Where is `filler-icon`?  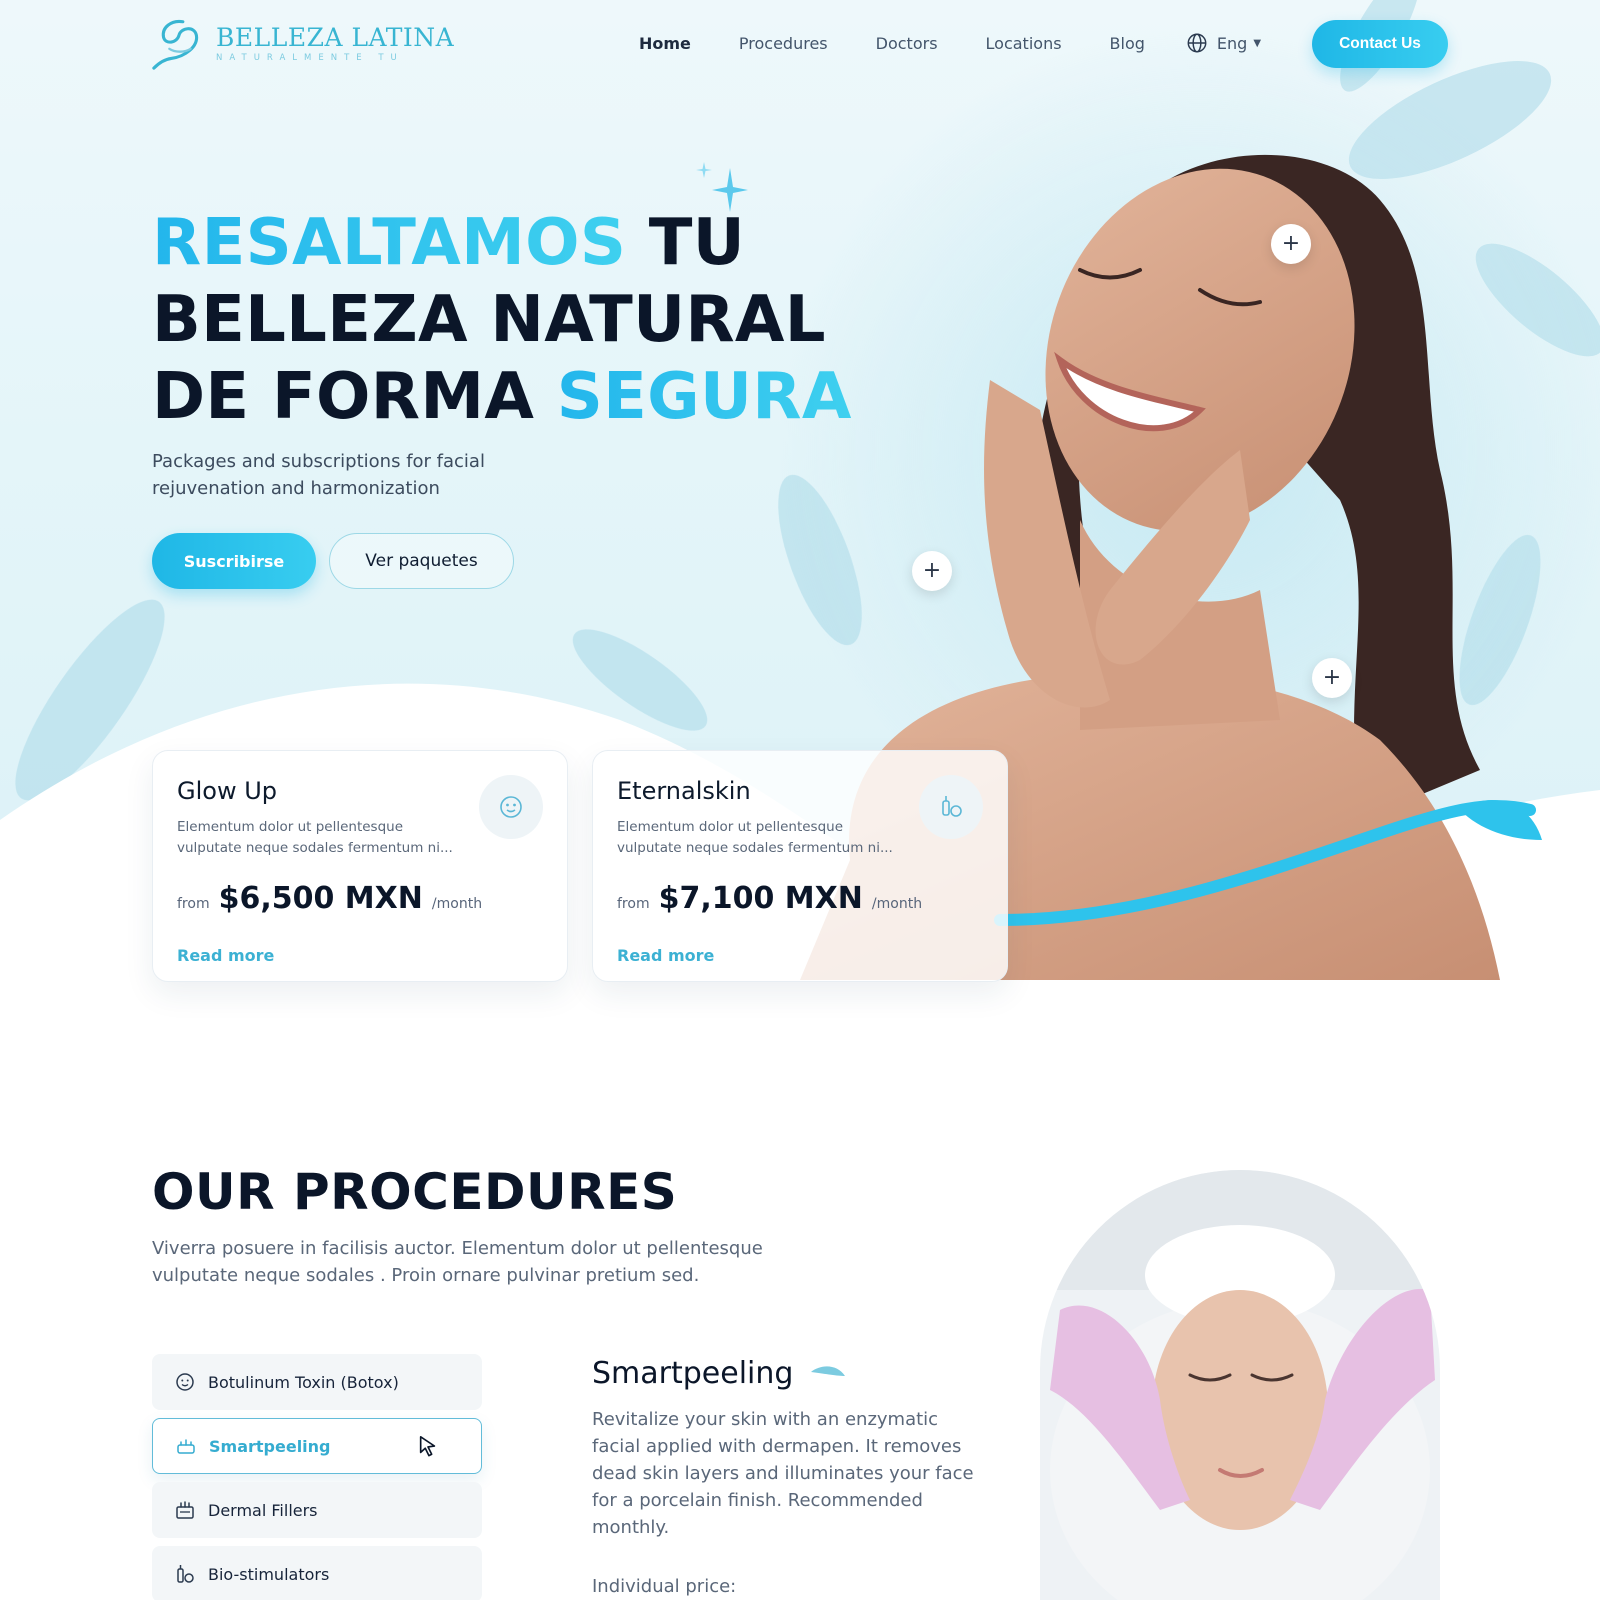
filler-icon is located at coordinates (185, 1510).